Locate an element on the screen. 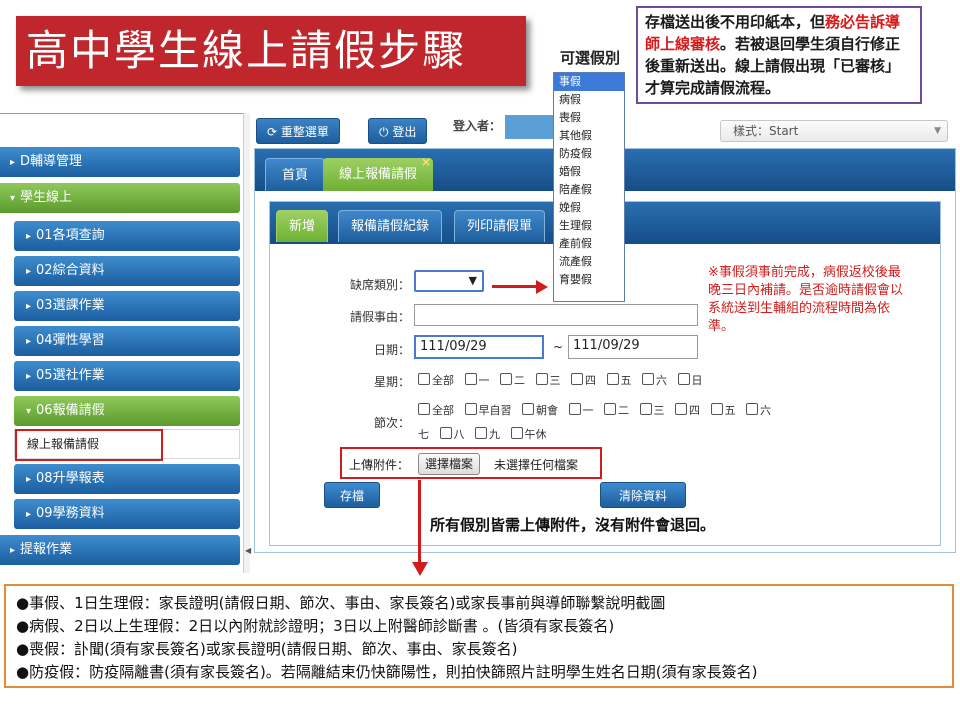 Image resolution: width=960 pixels, height=720 pixels. sidebar-item-label: 01各項查詢 is located at coordinates (70, 235).